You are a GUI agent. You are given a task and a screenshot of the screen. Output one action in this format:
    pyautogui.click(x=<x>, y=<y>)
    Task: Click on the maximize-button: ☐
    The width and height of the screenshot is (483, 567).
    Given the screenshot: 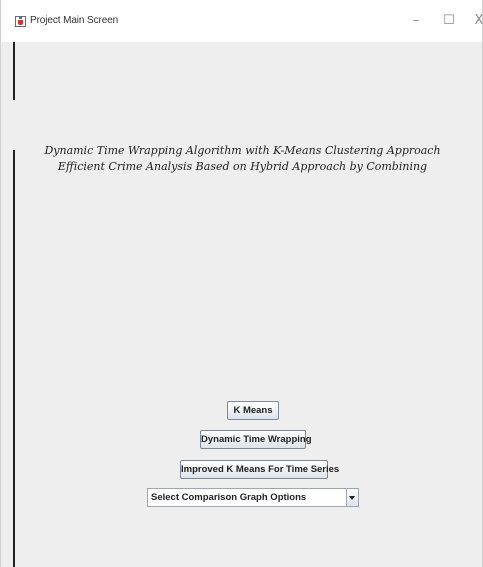 What is the action you would take?
    pyautogui.click(x=449, y=21)
    